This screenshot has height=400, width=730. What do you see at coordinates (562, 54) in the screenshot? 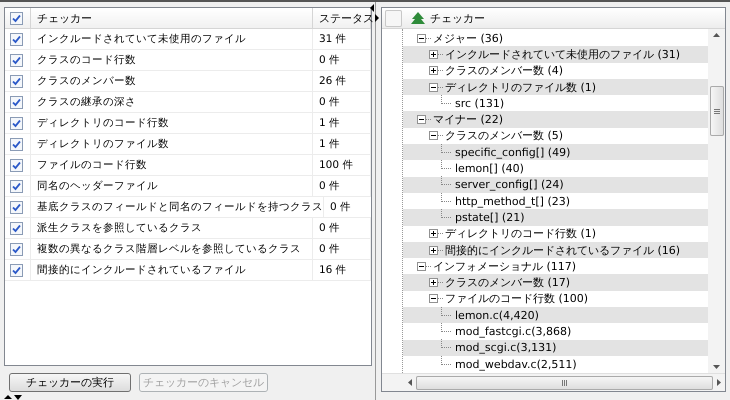
I see `tree-item-label: インクルードされていて未使用のファイル (31)` at bounding box center [562, 54].